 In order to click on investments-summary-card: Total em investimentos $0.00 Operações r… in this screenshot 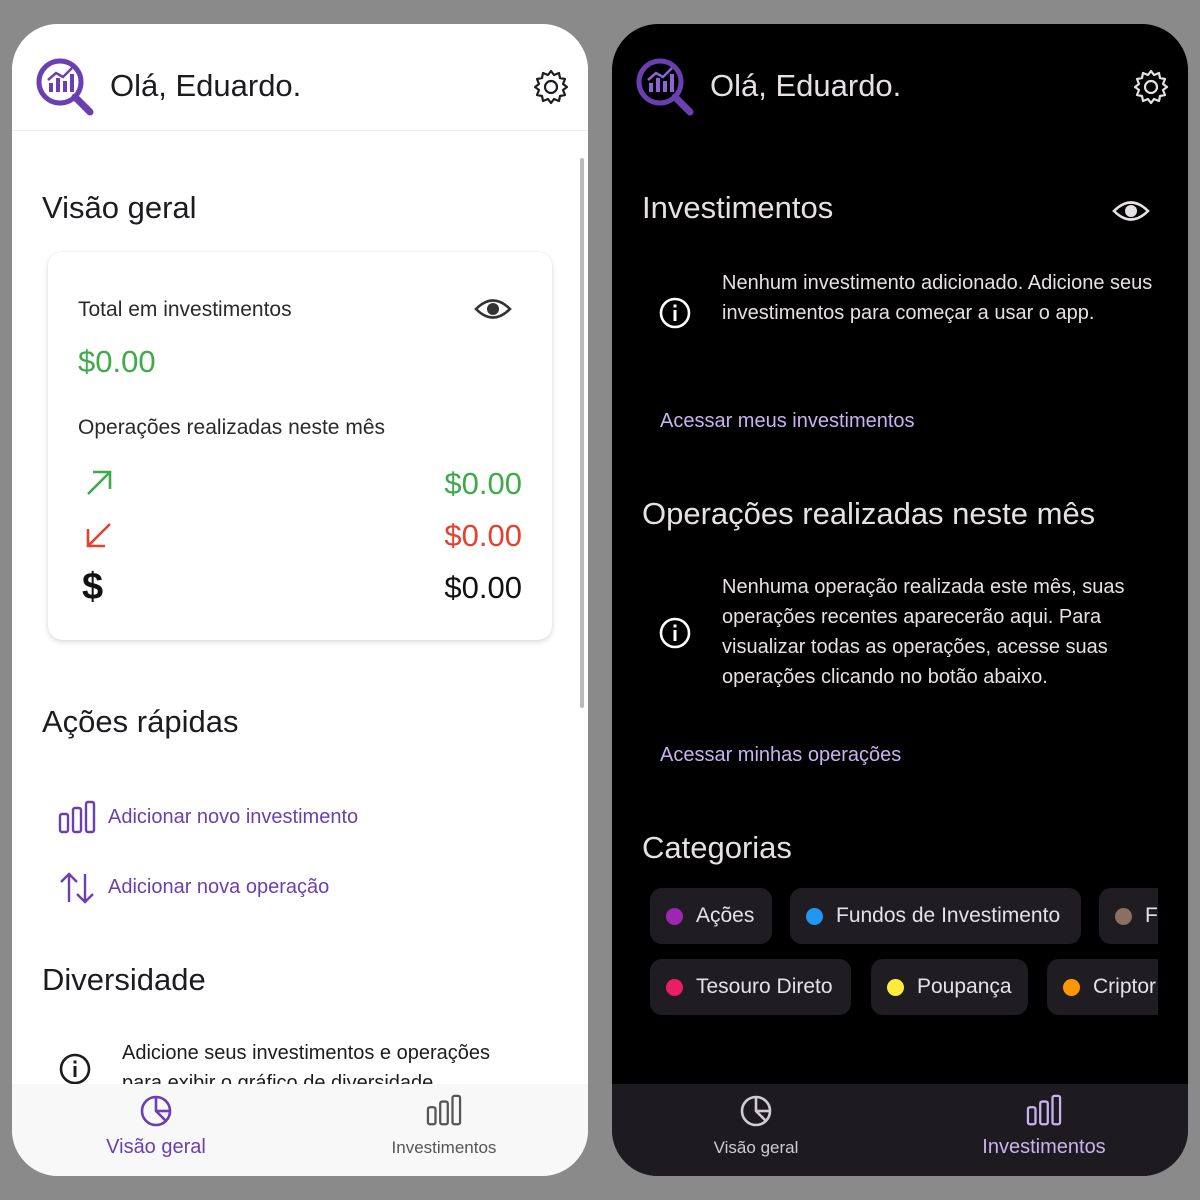, I will do `click(300, 446)`.